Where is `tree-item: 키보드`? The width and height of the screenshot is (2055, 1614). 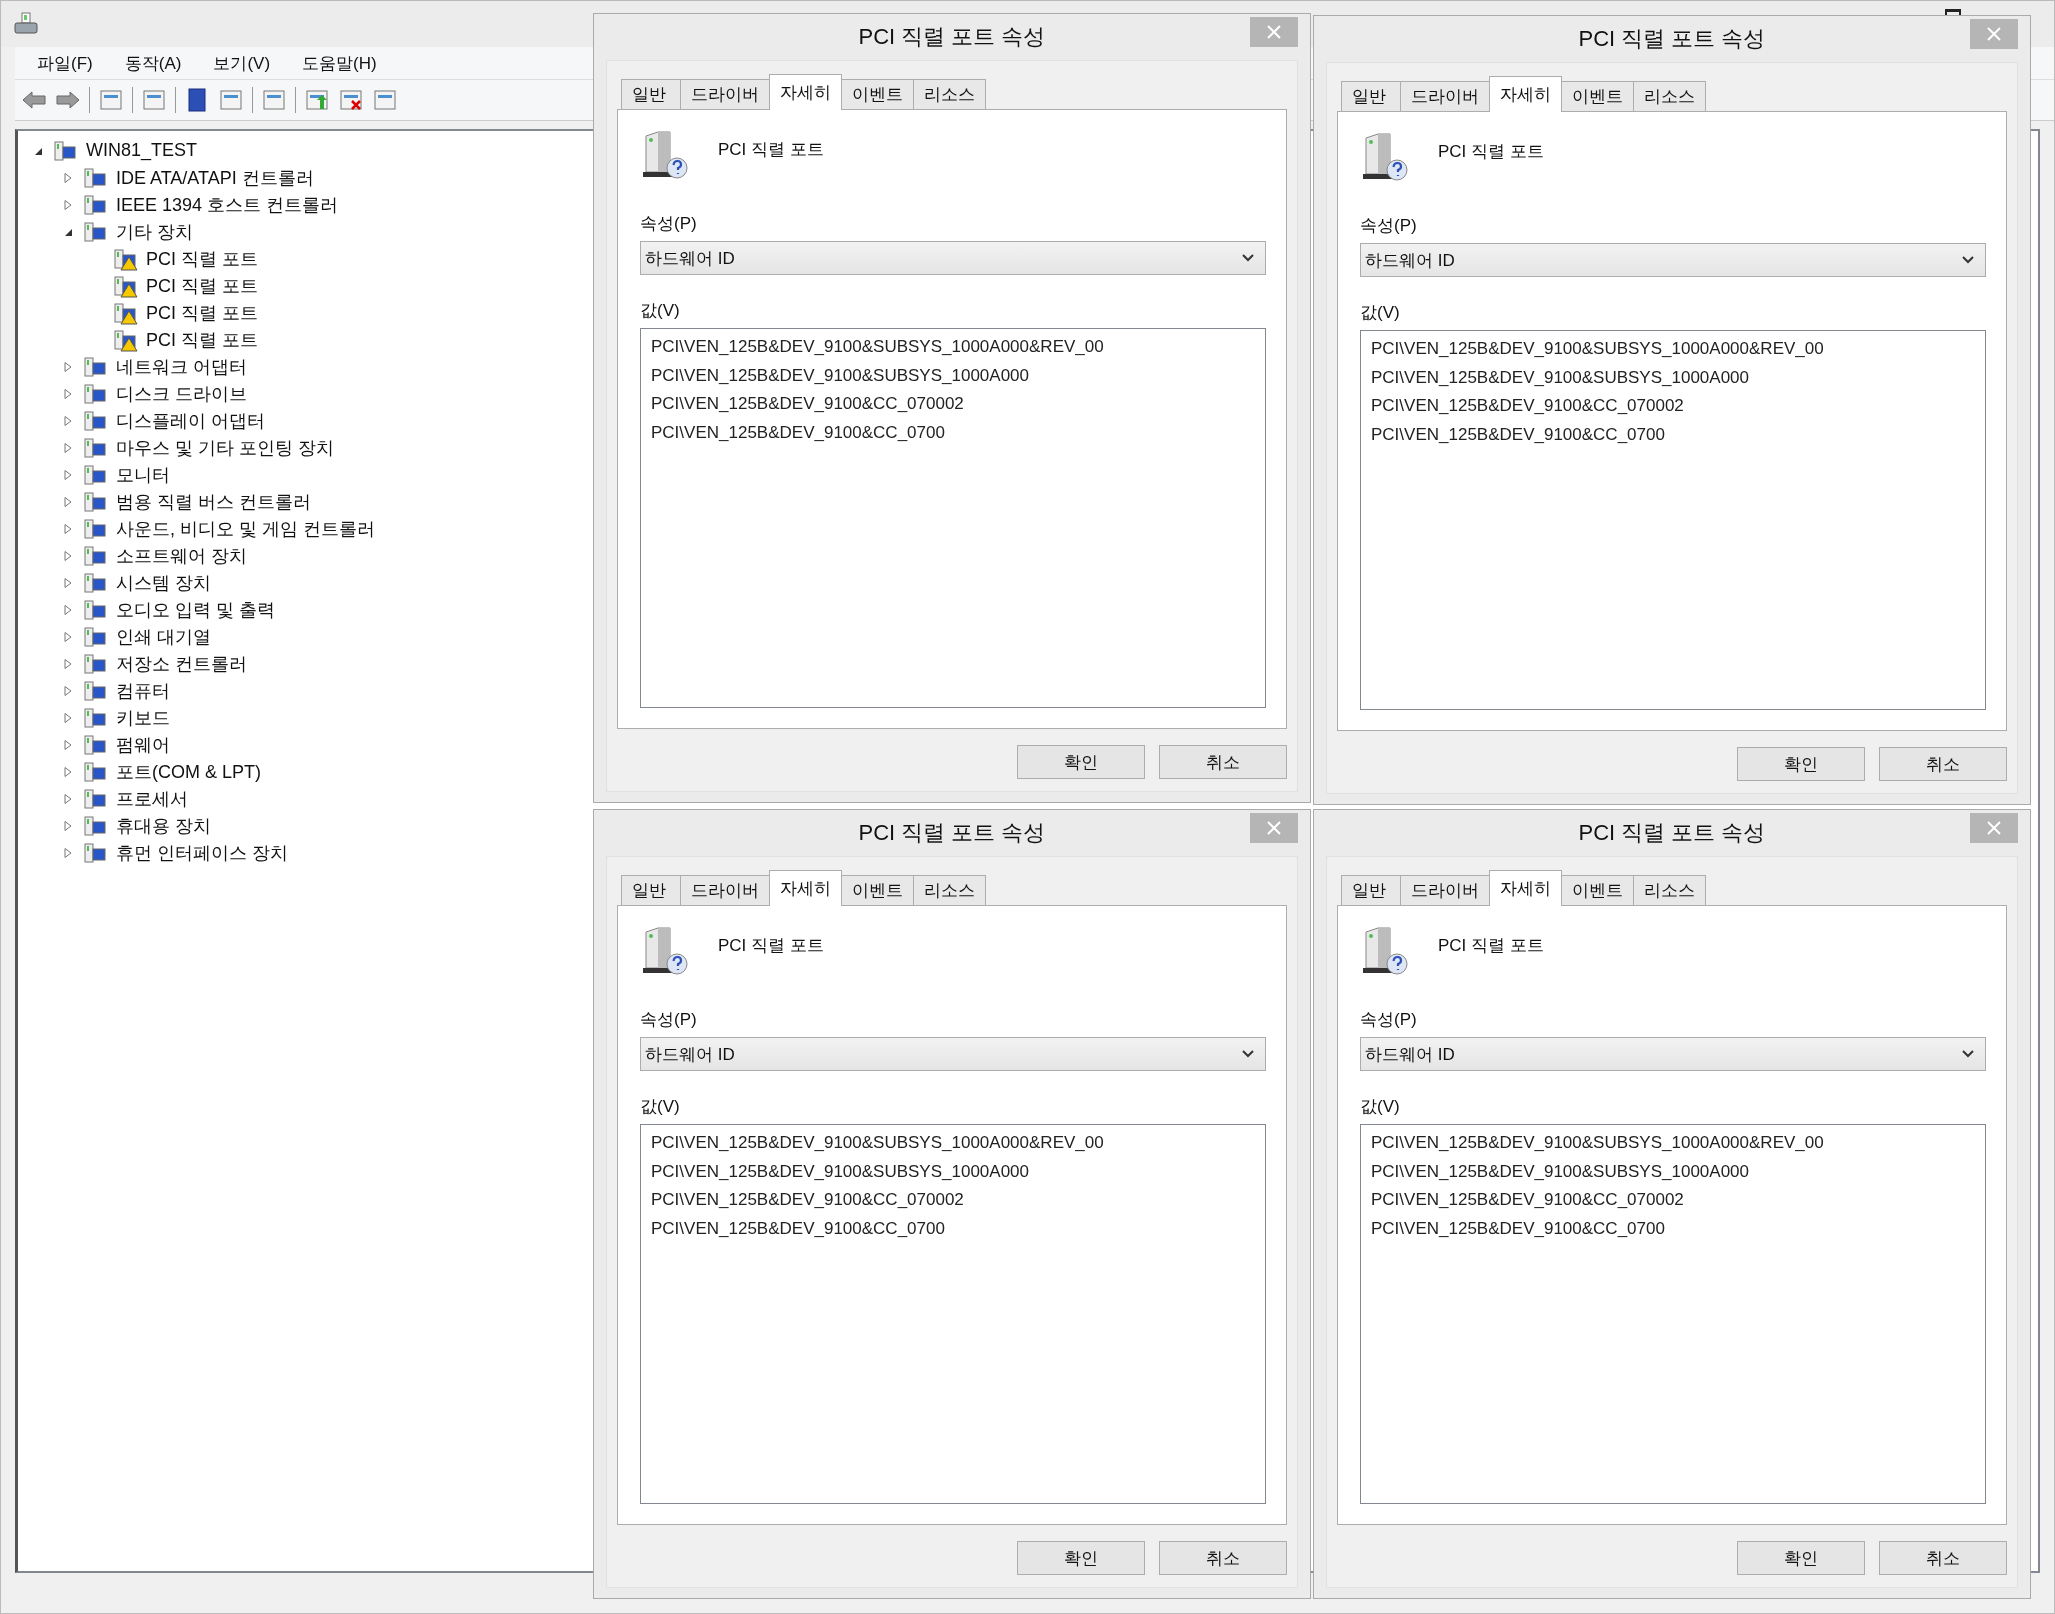 tree-item: 키보드 is located at coordinates (143, 717).